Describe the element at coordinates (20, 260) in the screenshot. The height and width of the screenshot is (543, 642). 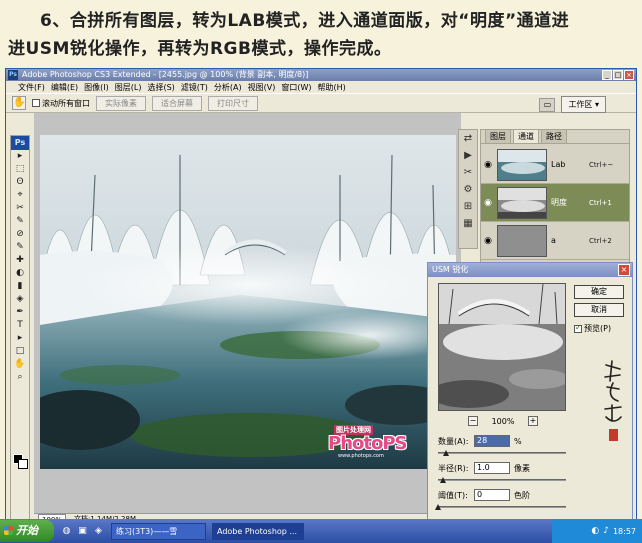
I see `clone-stamp-tool-icon: ✚` at that location.